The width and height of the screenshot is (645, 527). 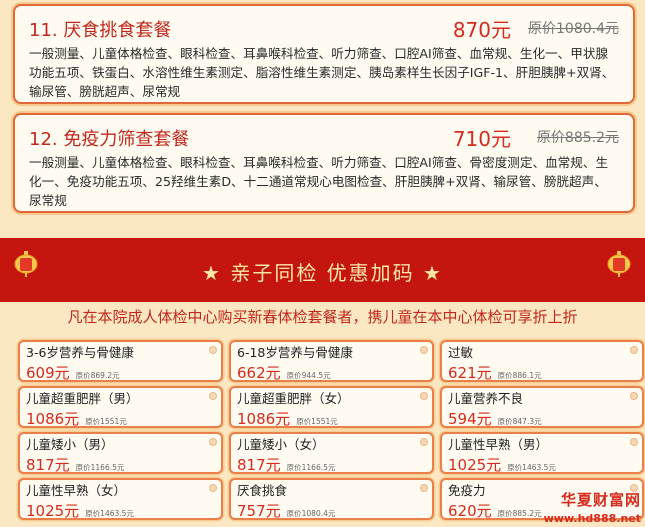 I want to click on item-original-price: 原价1080.4元, so click(x=311, y=513).